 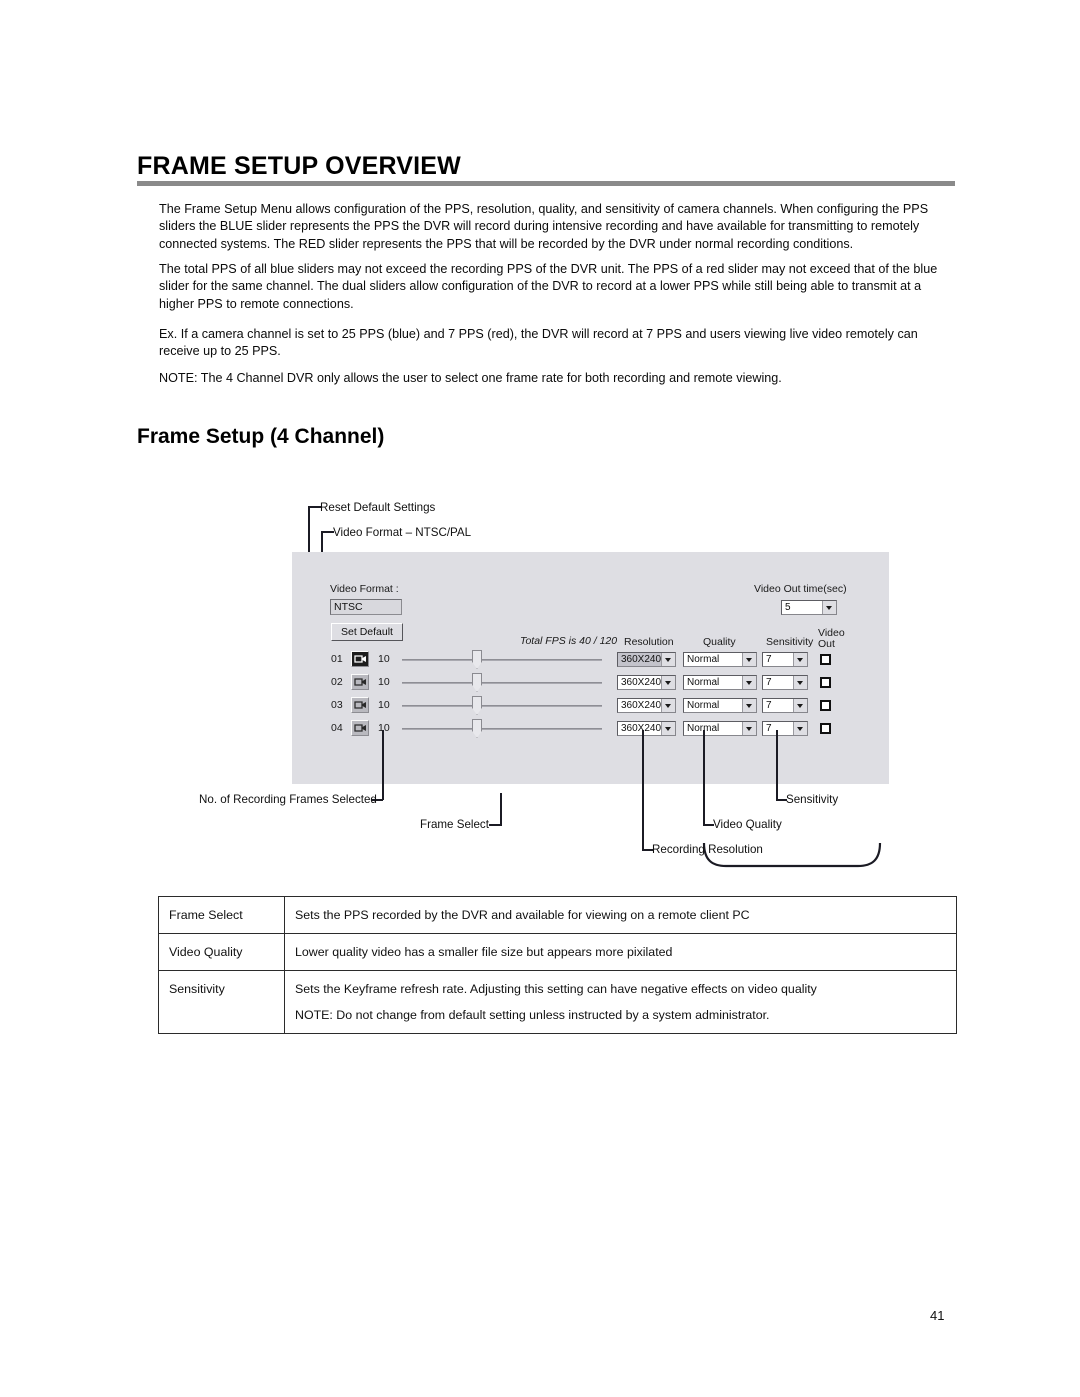 What do you see at coordinates (402, 532) in the screenshot?
I see `callout-video-format: Video Format – NTSC/PAL` at bounding box center [402, 532].